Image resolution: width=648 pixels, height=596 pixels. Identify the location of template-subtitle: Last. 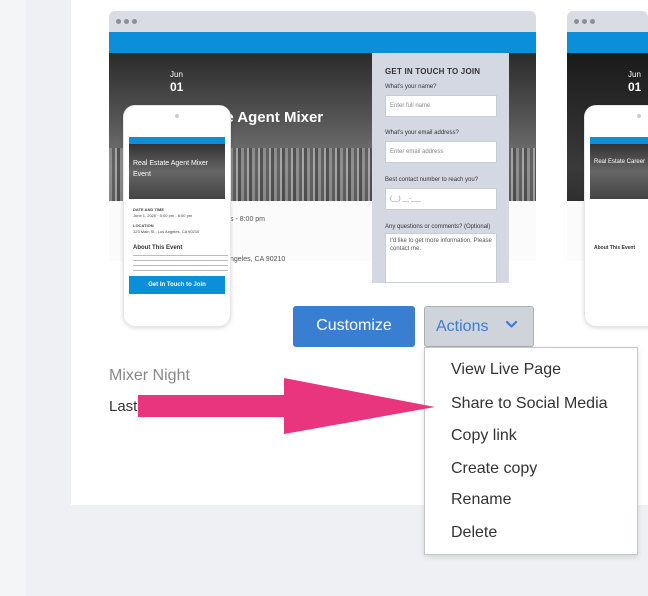
(123, 406).